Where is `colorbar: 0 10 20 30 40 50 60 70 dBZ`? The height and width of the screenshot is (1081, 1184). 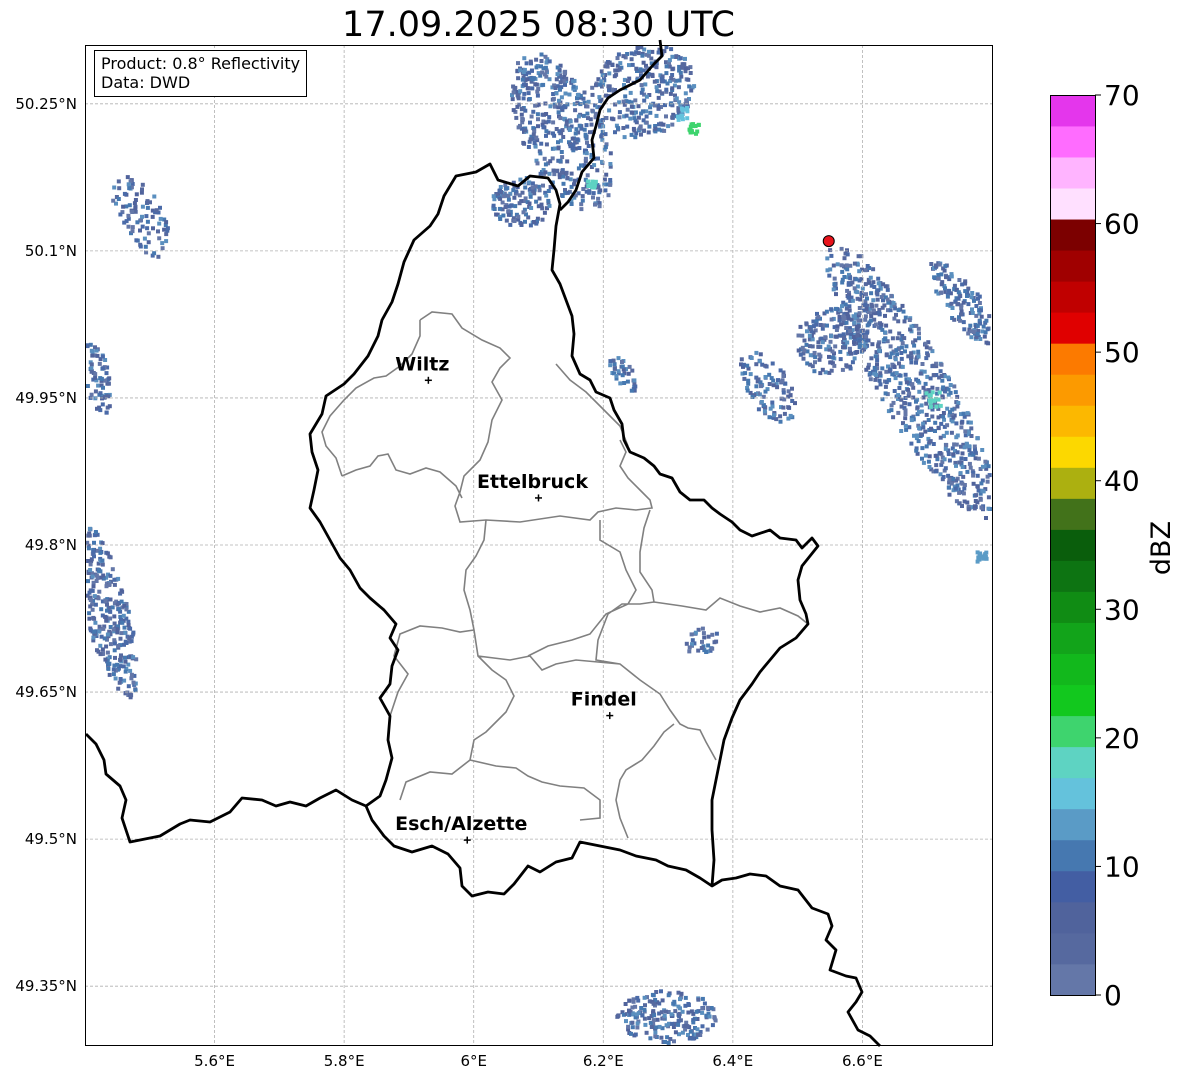 colorbar: 0 10 20 30 40 50 60 70 dBZ is located at coordinates (1113, 545).